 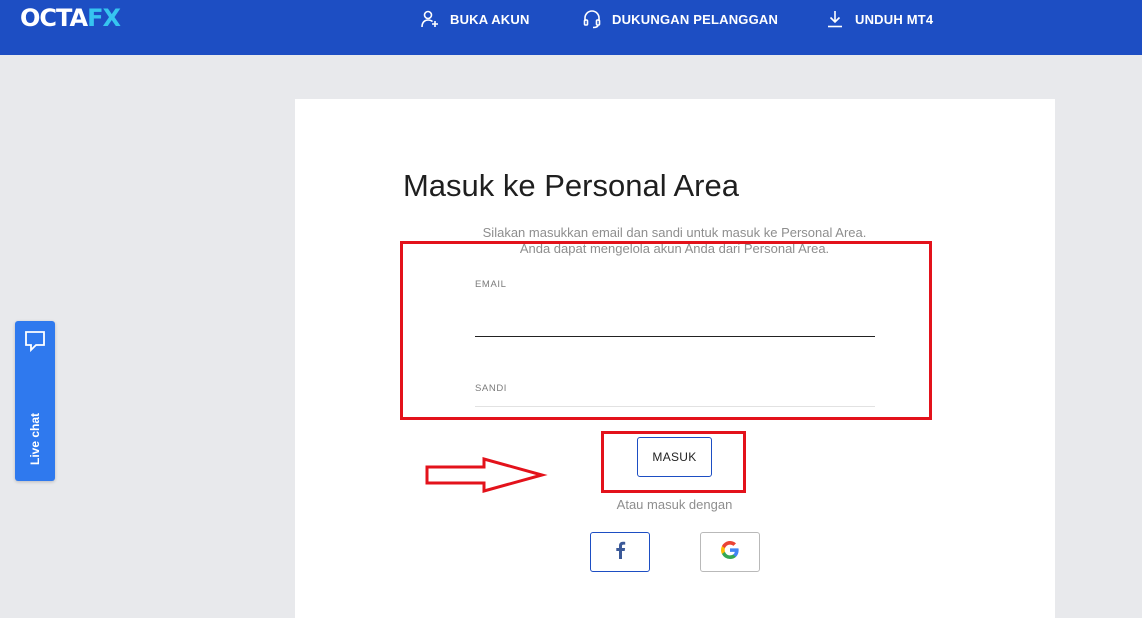 What do you see at coordinates (35, 439) in the screenshot?
I see `live-chat-label: Live chat` at bounding box center [35, 439].